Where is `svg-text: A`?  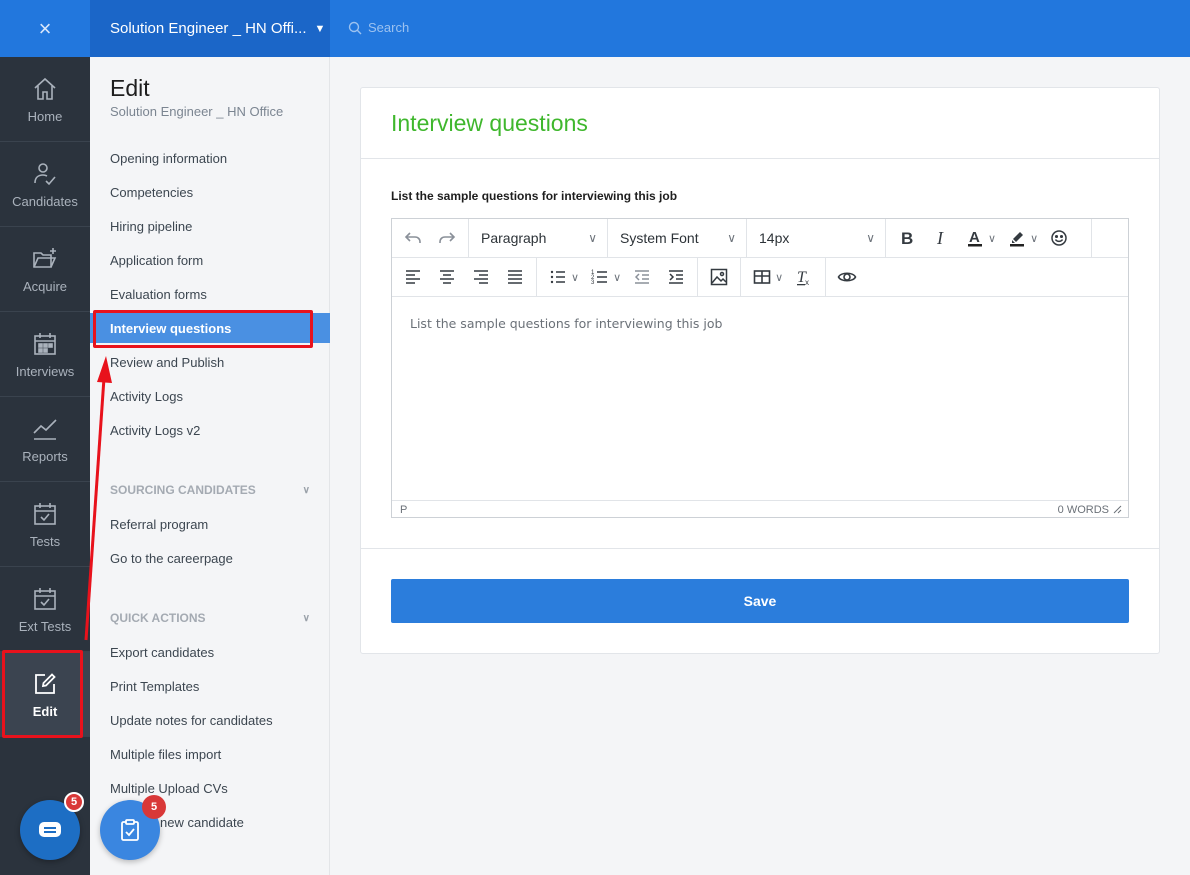 svg-text: A is located at coordinates (974, 237).